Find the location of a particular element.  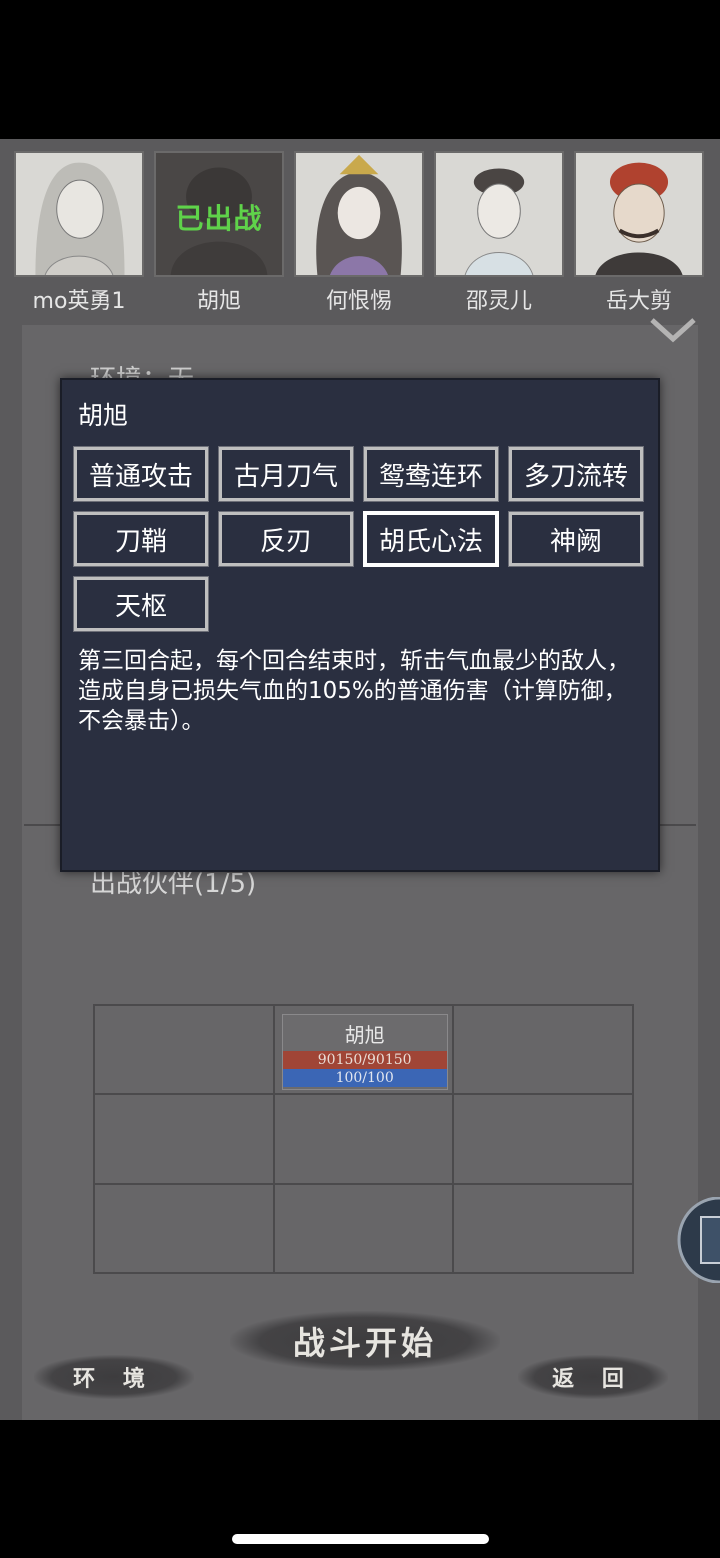

unit-card: 胡旭 90150/90150 100/100 is located at coordinates (364, 1052).